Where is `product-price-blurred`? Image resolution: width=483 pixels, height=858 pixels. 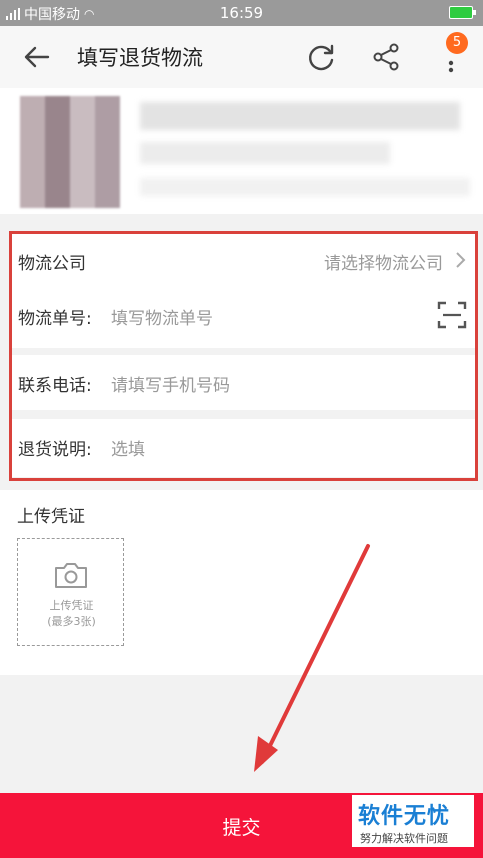 product-price-blurred is located at coordinates (305, 187).